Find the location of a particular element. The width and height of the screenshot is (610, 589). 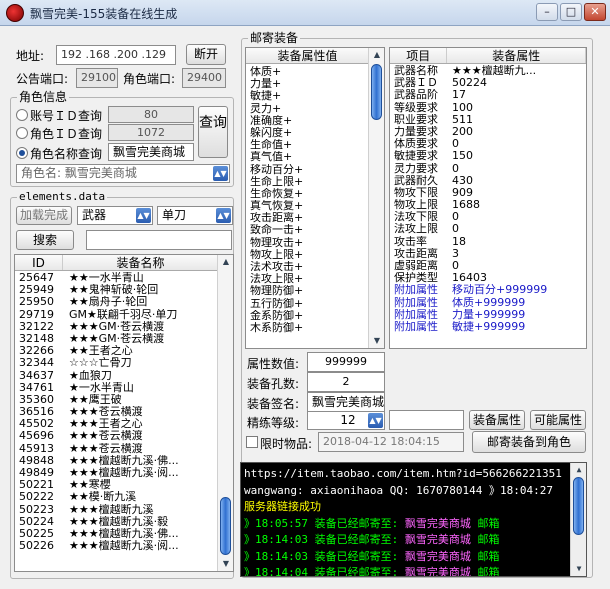

gm-port-field: 29100 is located at coordinates (97, 78).